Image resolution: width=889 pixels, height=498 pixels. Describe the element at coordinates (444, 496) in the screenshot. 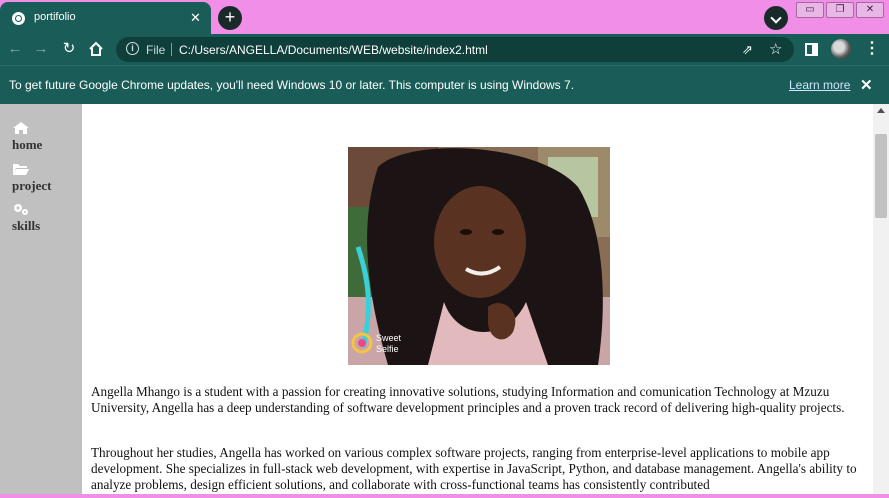

I see `window-bottom-frame` at that location.